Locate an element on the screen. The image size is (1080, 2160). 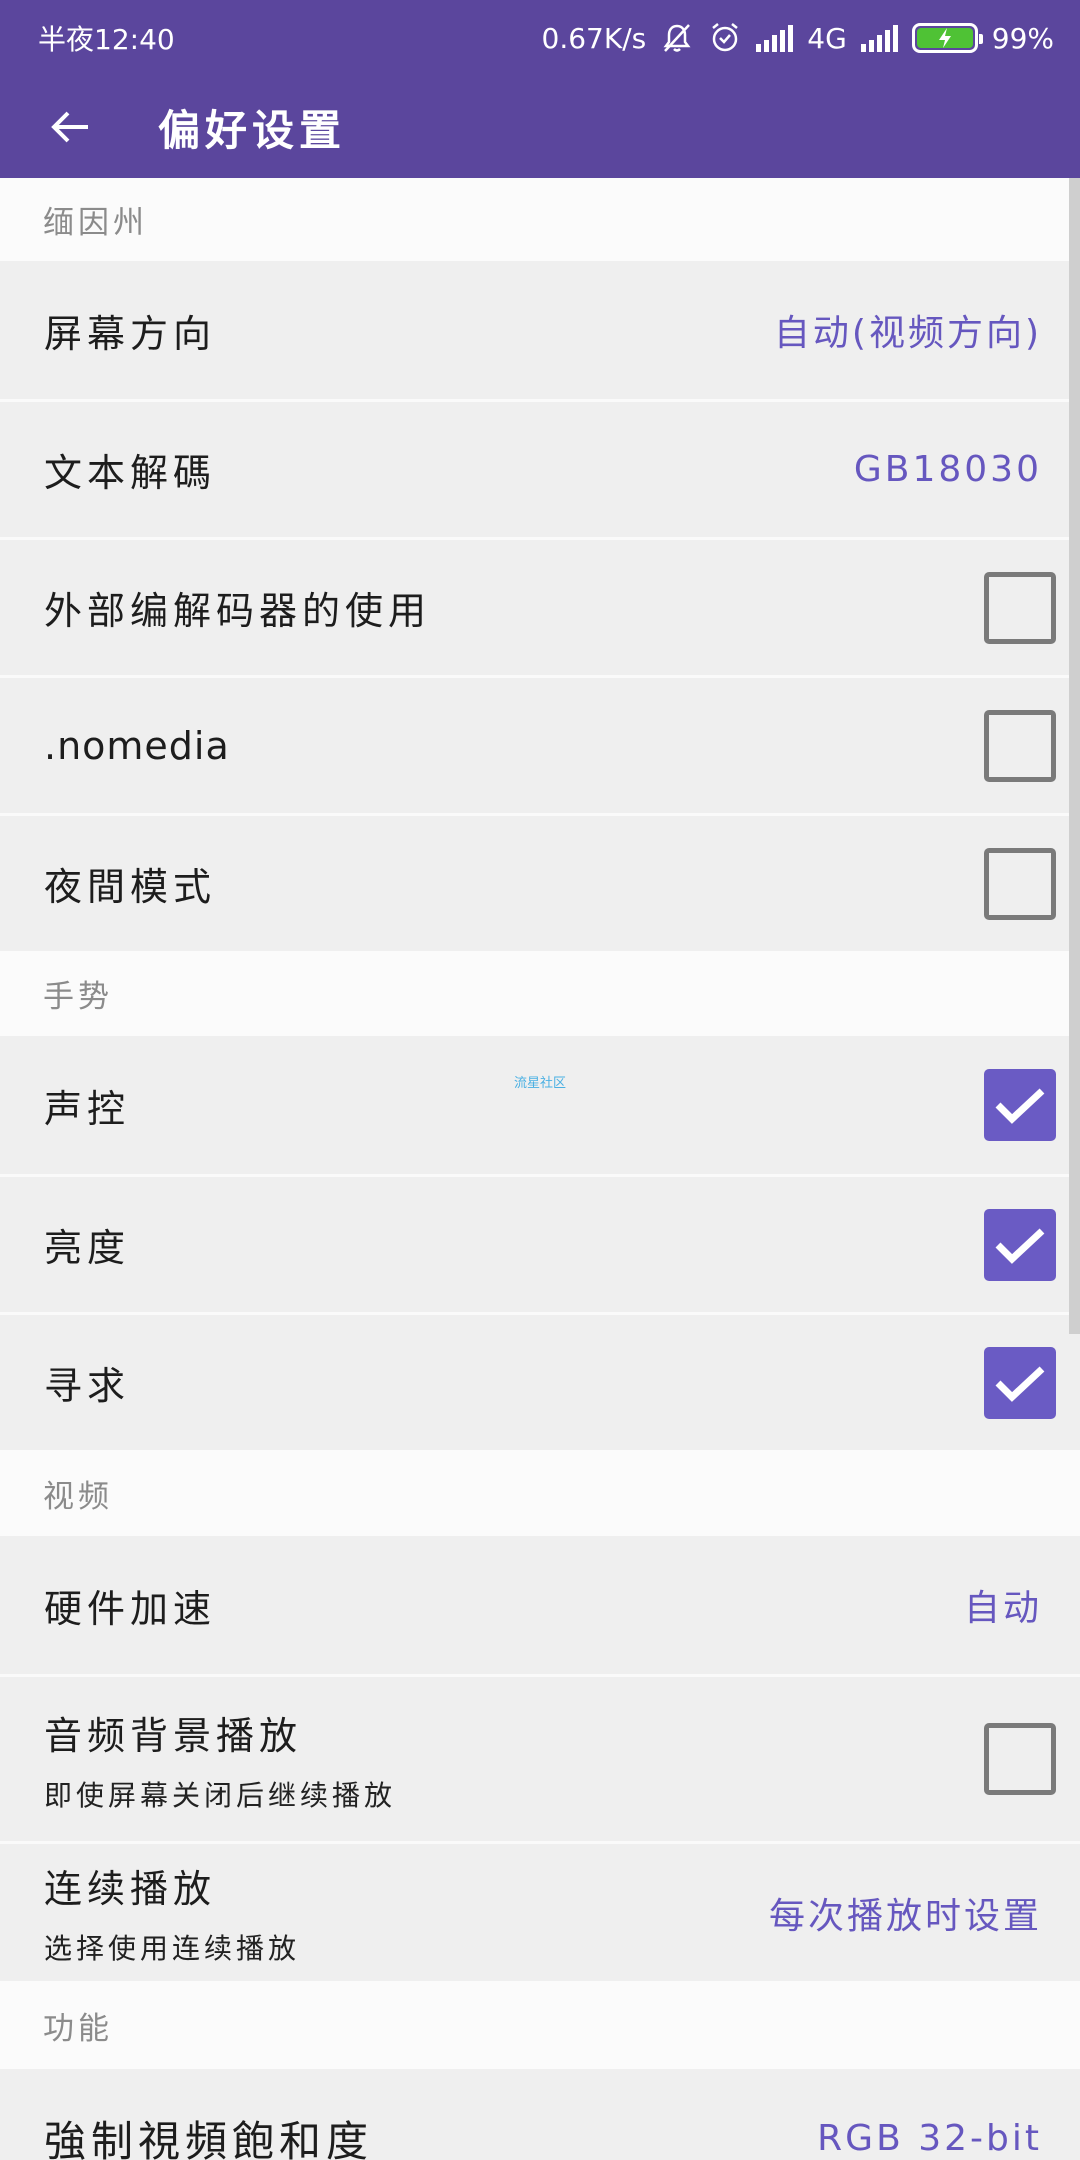
back-button is located at coordinates (70, 127).